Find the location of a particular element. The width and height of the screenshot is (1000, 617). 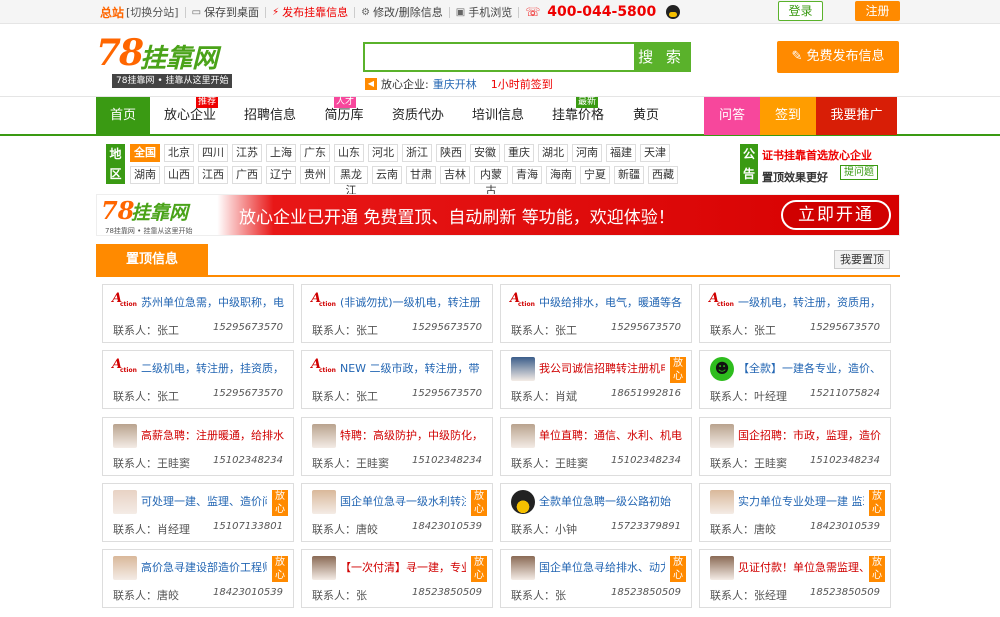

region-city: 河南 is located at coordinates (587, 153).